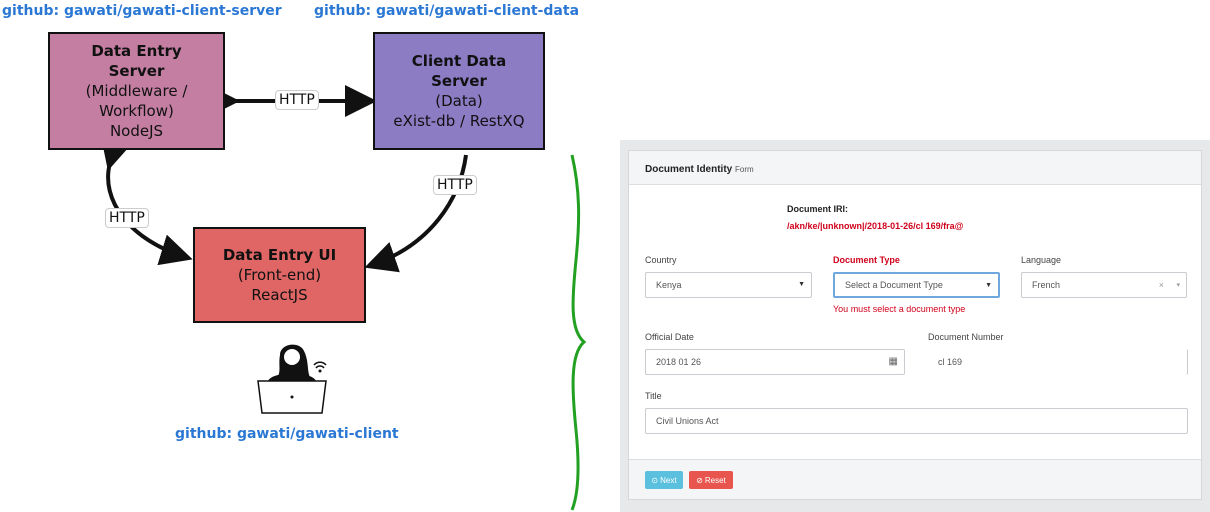  What do you see at coordinates (136, 111) in the screenshot?
I see `node-line: Workflow)` at bounding box center [136, 111].